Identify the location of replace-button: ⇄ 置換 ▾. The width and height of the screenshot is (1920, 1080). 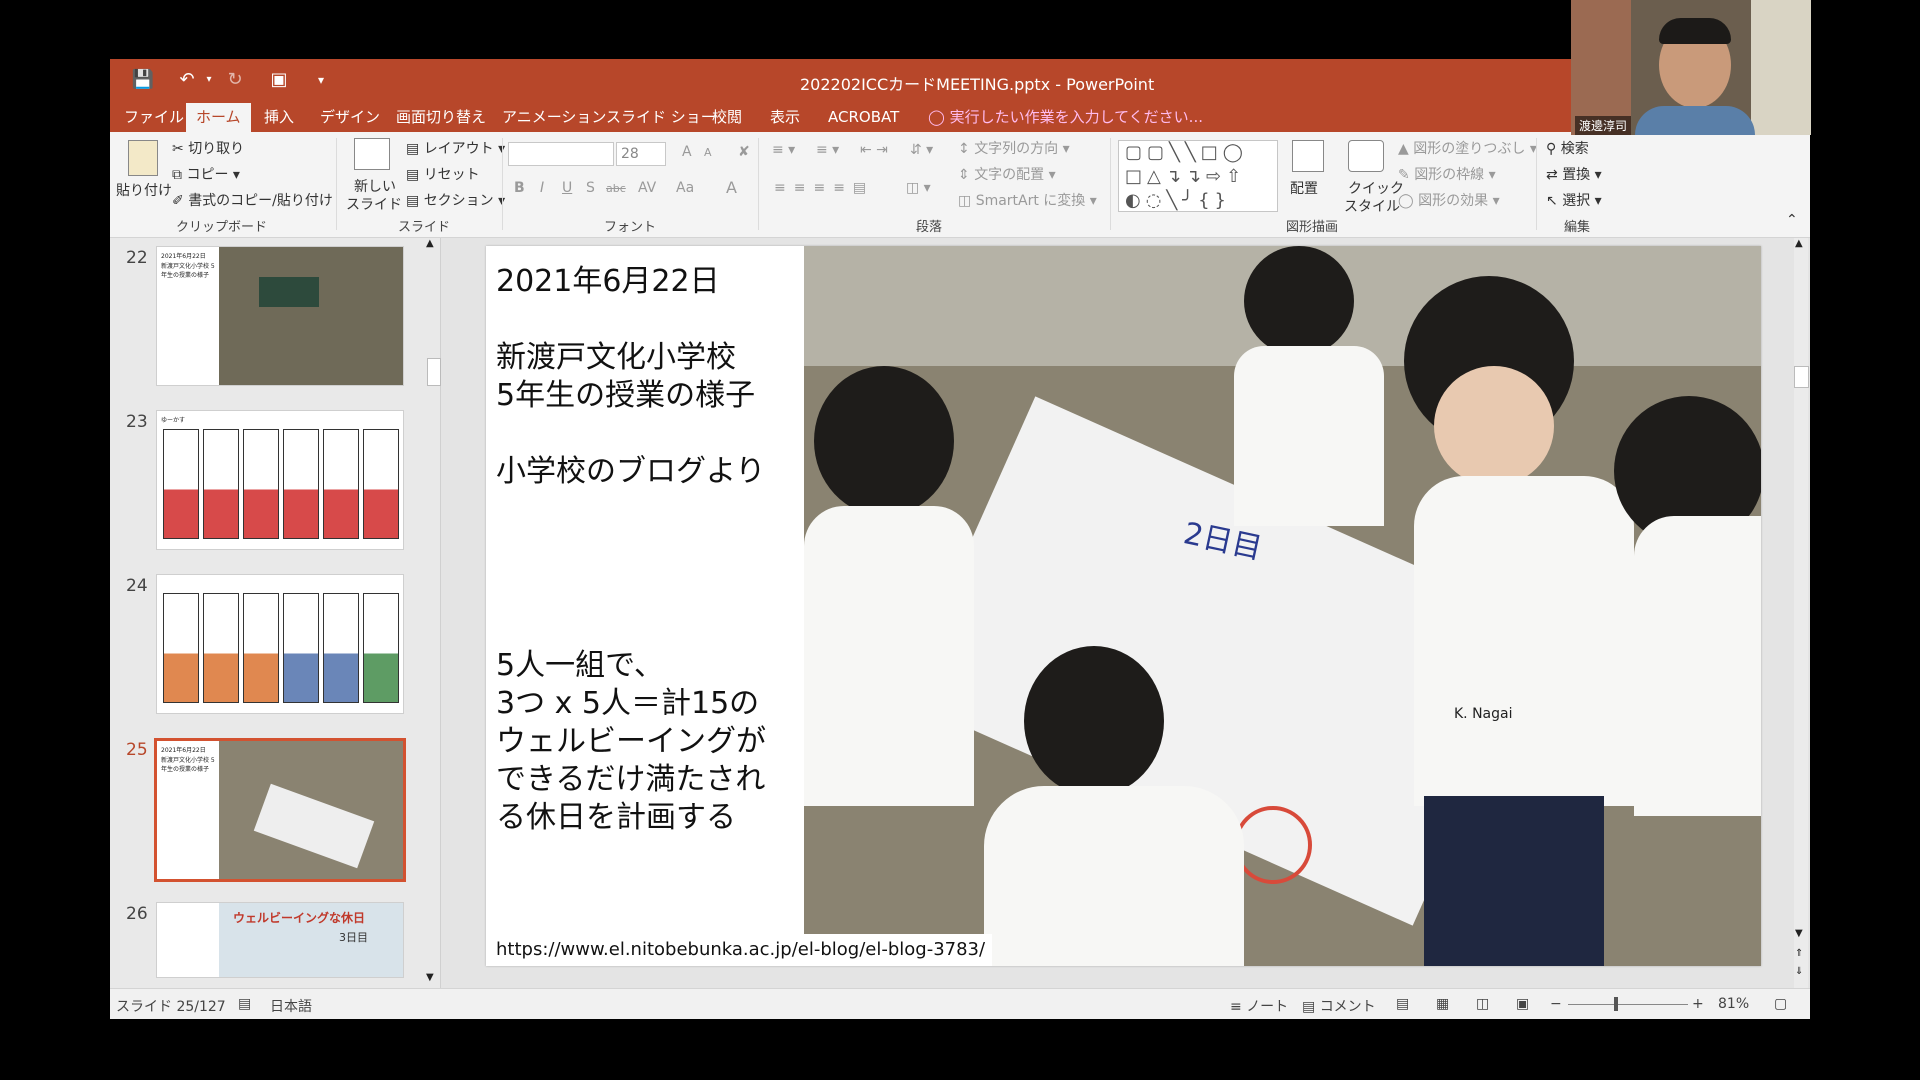
(1574, 174).